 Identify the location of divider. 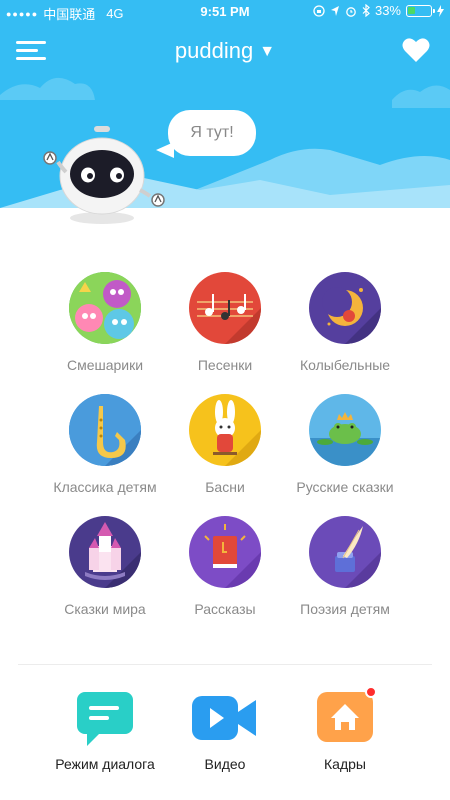
(225, 664).